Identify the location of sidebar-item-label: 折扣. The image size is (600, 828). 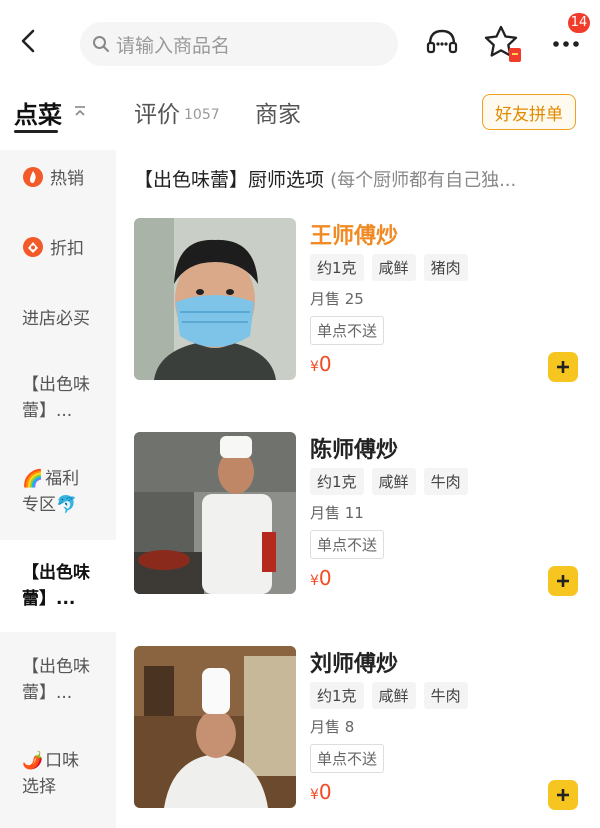
(67, 249).